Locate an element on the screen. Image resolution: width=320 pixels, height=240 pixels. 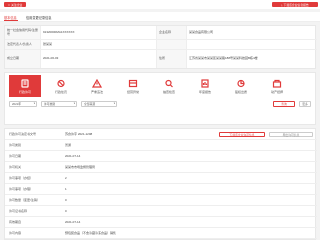
credit-code-label: 统一社会信用代码/注册号 is located at coordinates (23, 33).